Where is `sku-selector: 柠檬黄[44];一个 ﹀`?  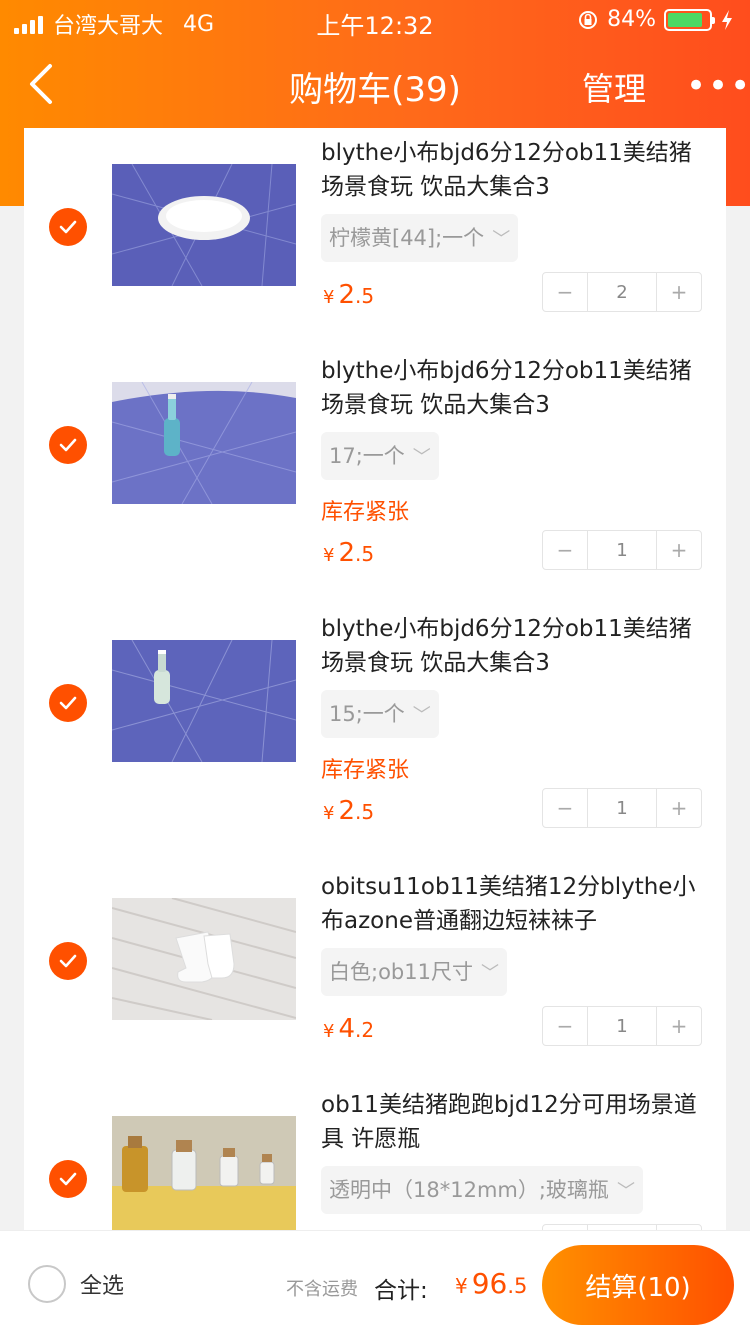
sku-selector: 柠檬黄[44];一个 ﹀ is located at coordinates (420, 238).